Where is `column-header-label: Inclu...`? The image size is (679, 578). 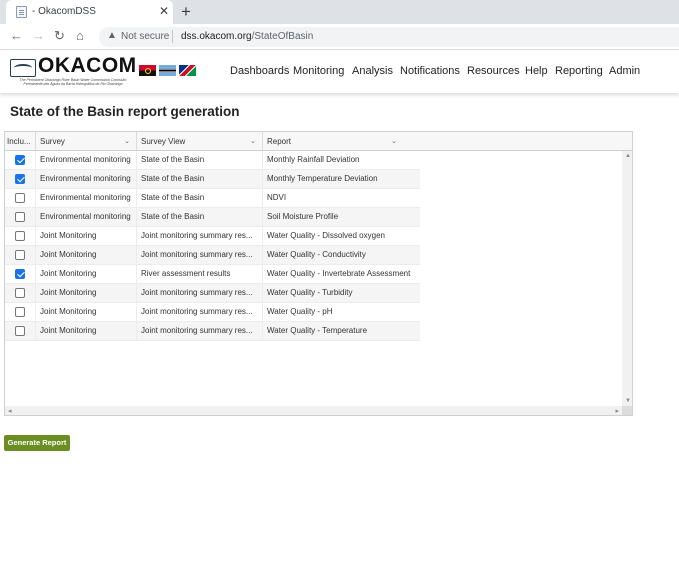 column-header-label: Inclu... is located at coordinates (19, 141).